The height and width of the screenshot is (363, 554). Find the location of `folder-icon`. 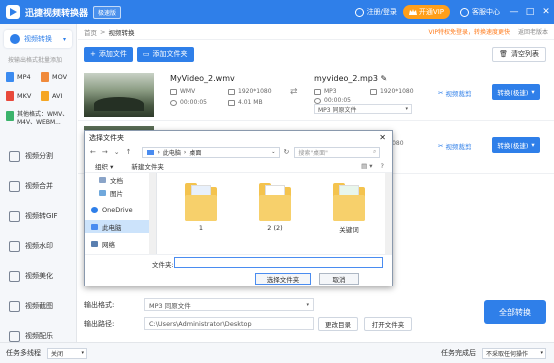

folder-icon is located at coordinates (201, 201).